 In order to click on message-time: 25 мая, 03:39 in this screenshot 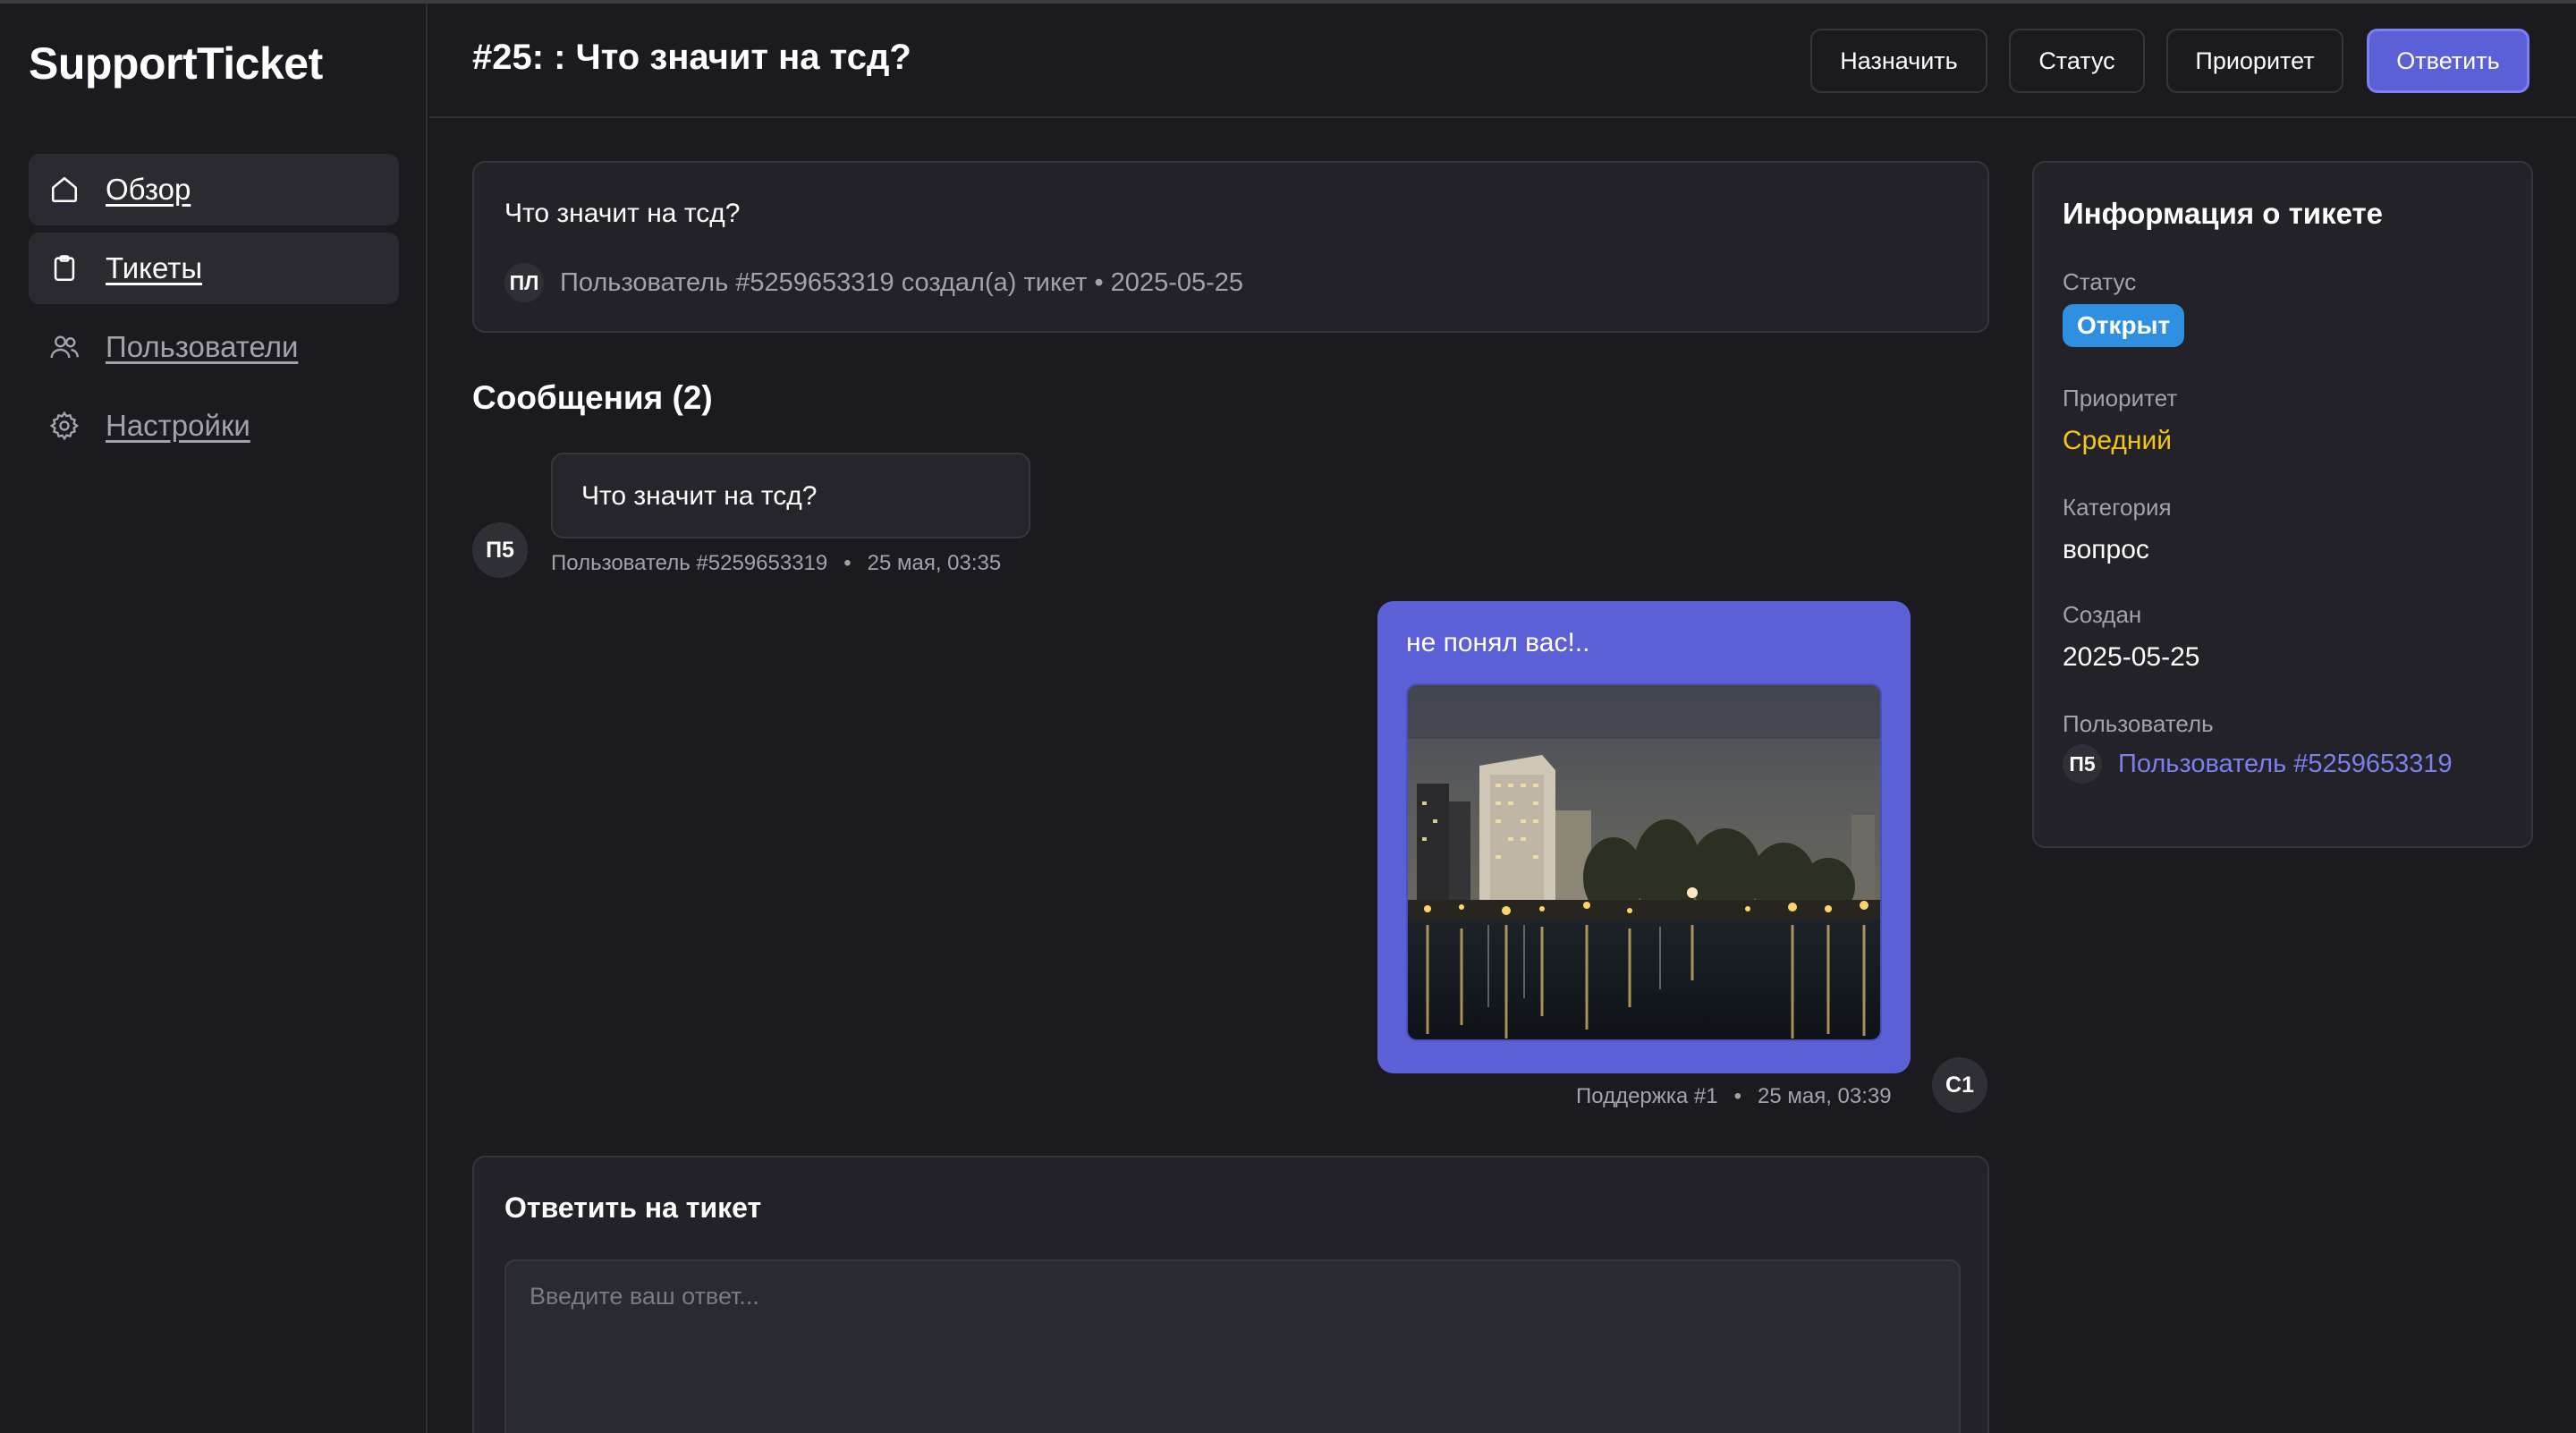, I will do `click(1824, 1096)`.